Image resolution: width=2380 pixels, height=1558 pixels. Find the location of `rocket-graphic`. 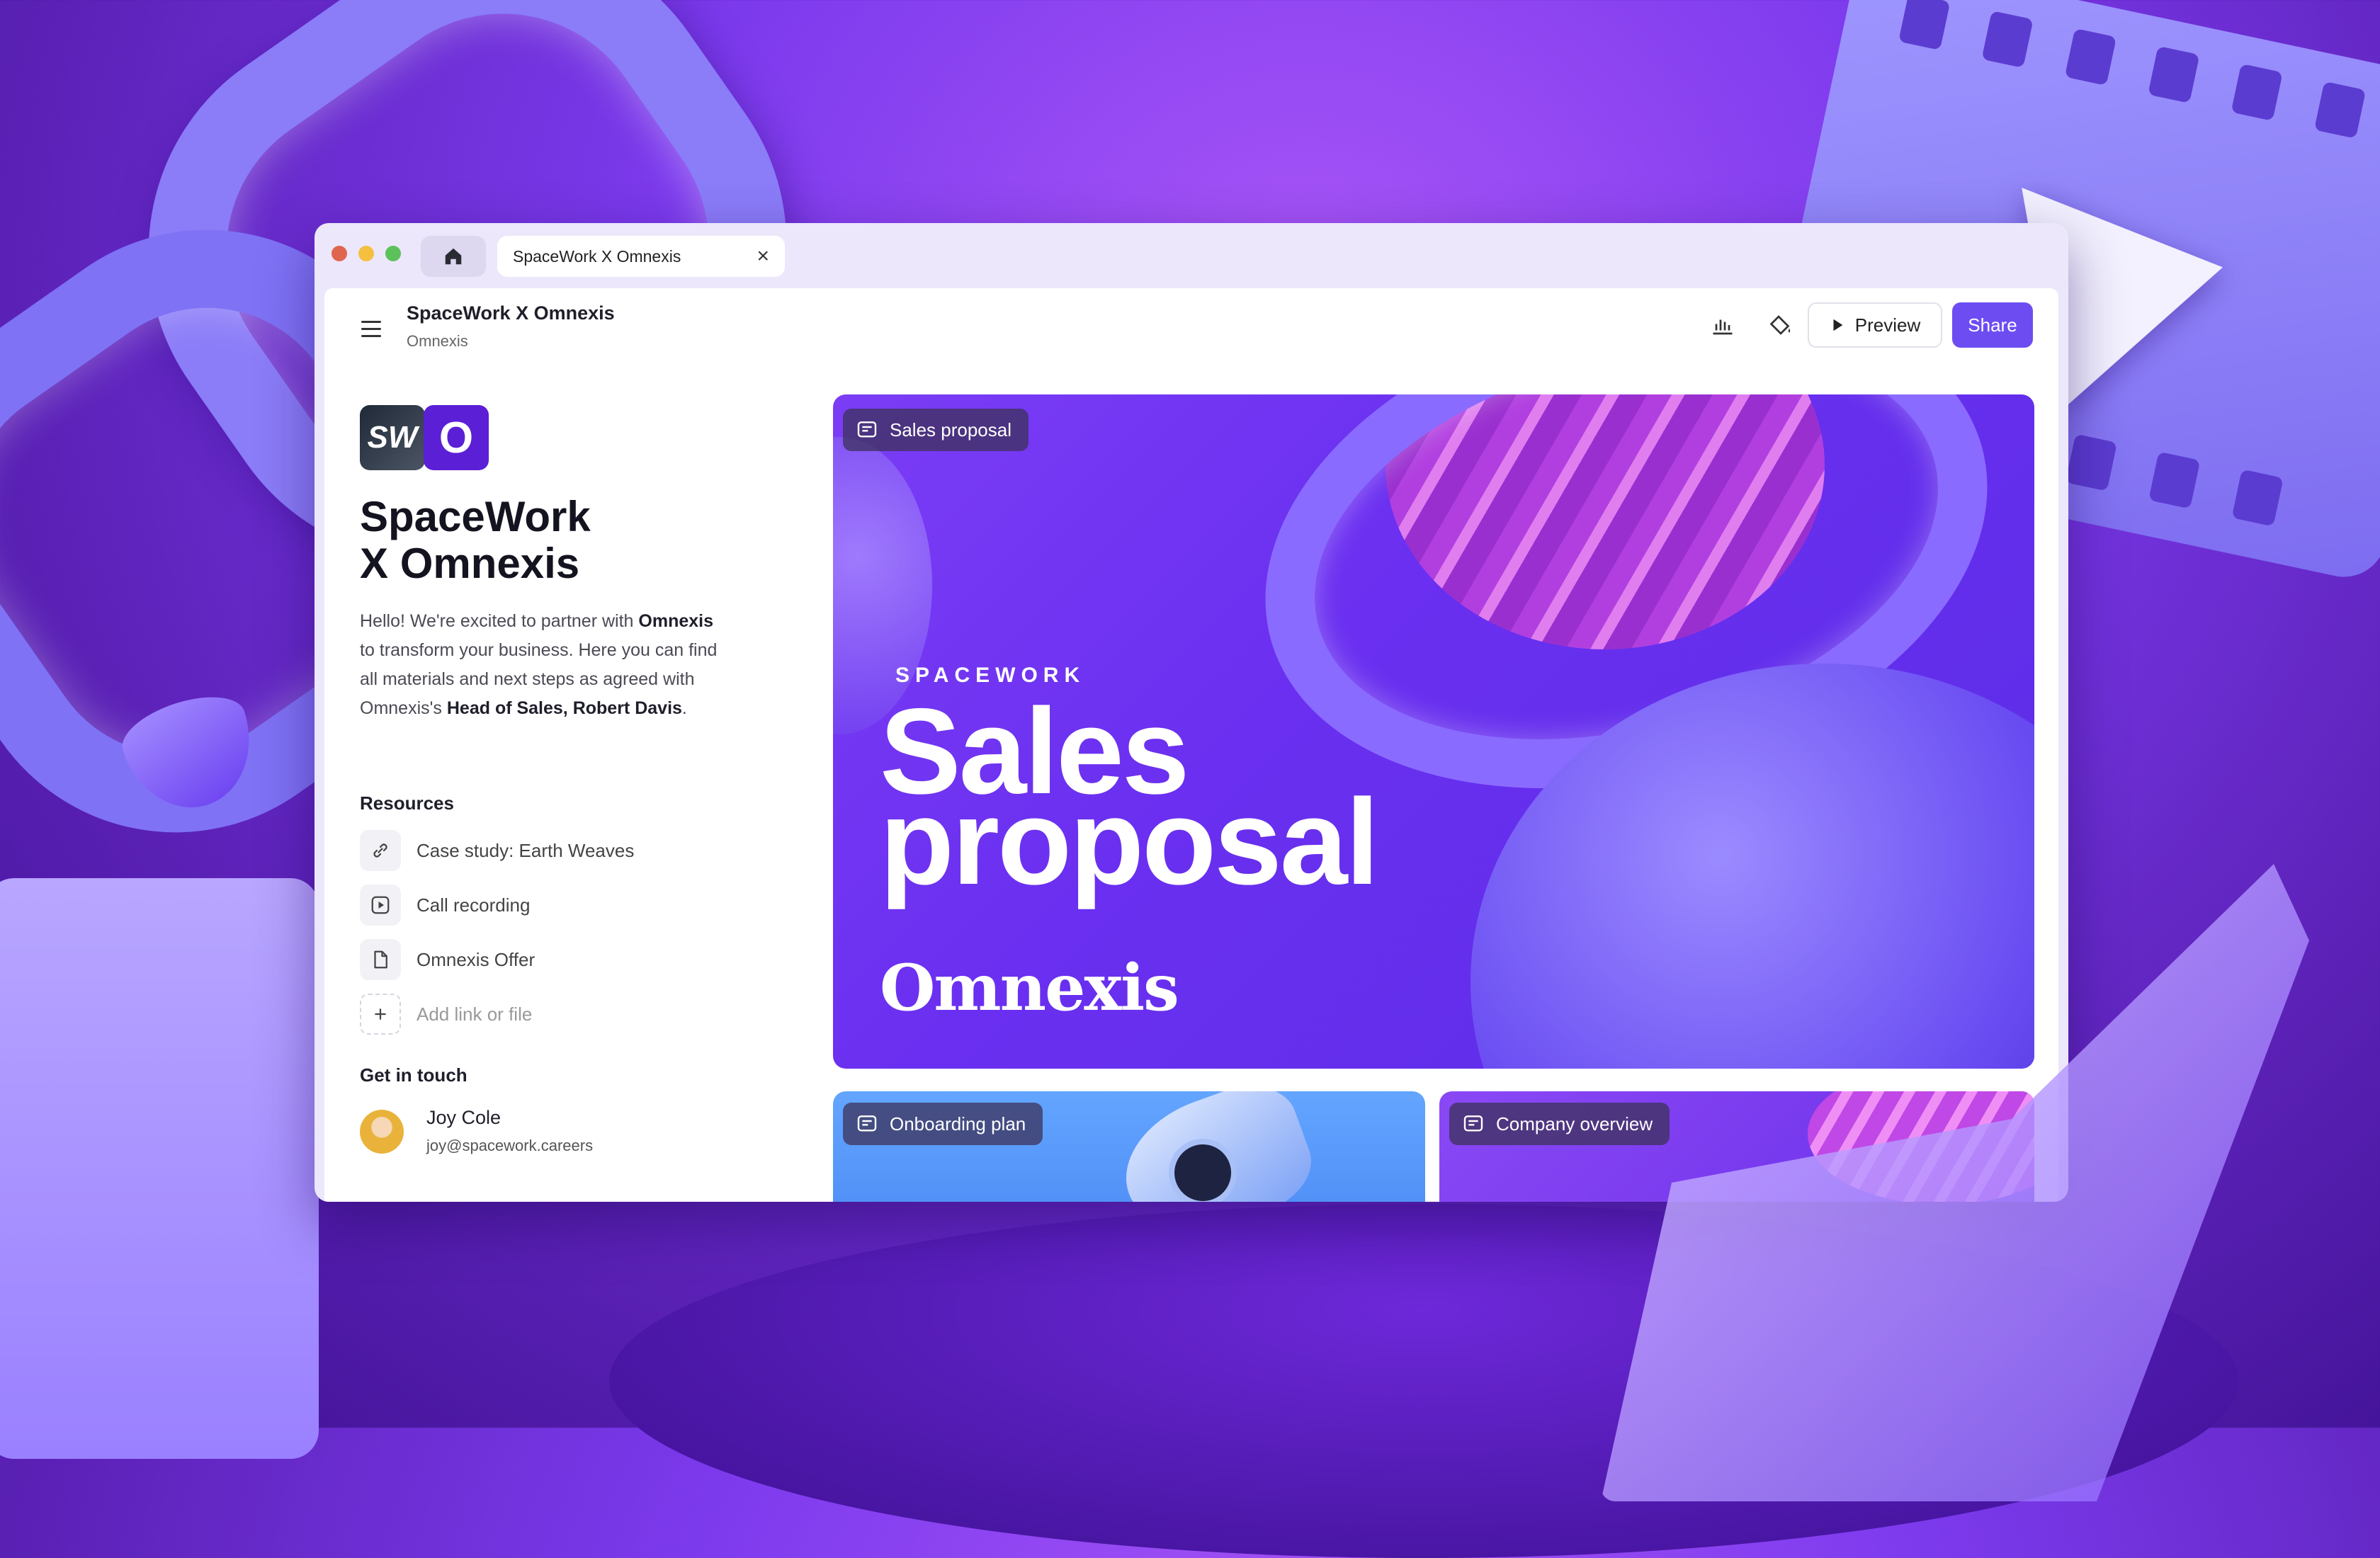

rocket-graphic is located at coordinates (1215, 1146).